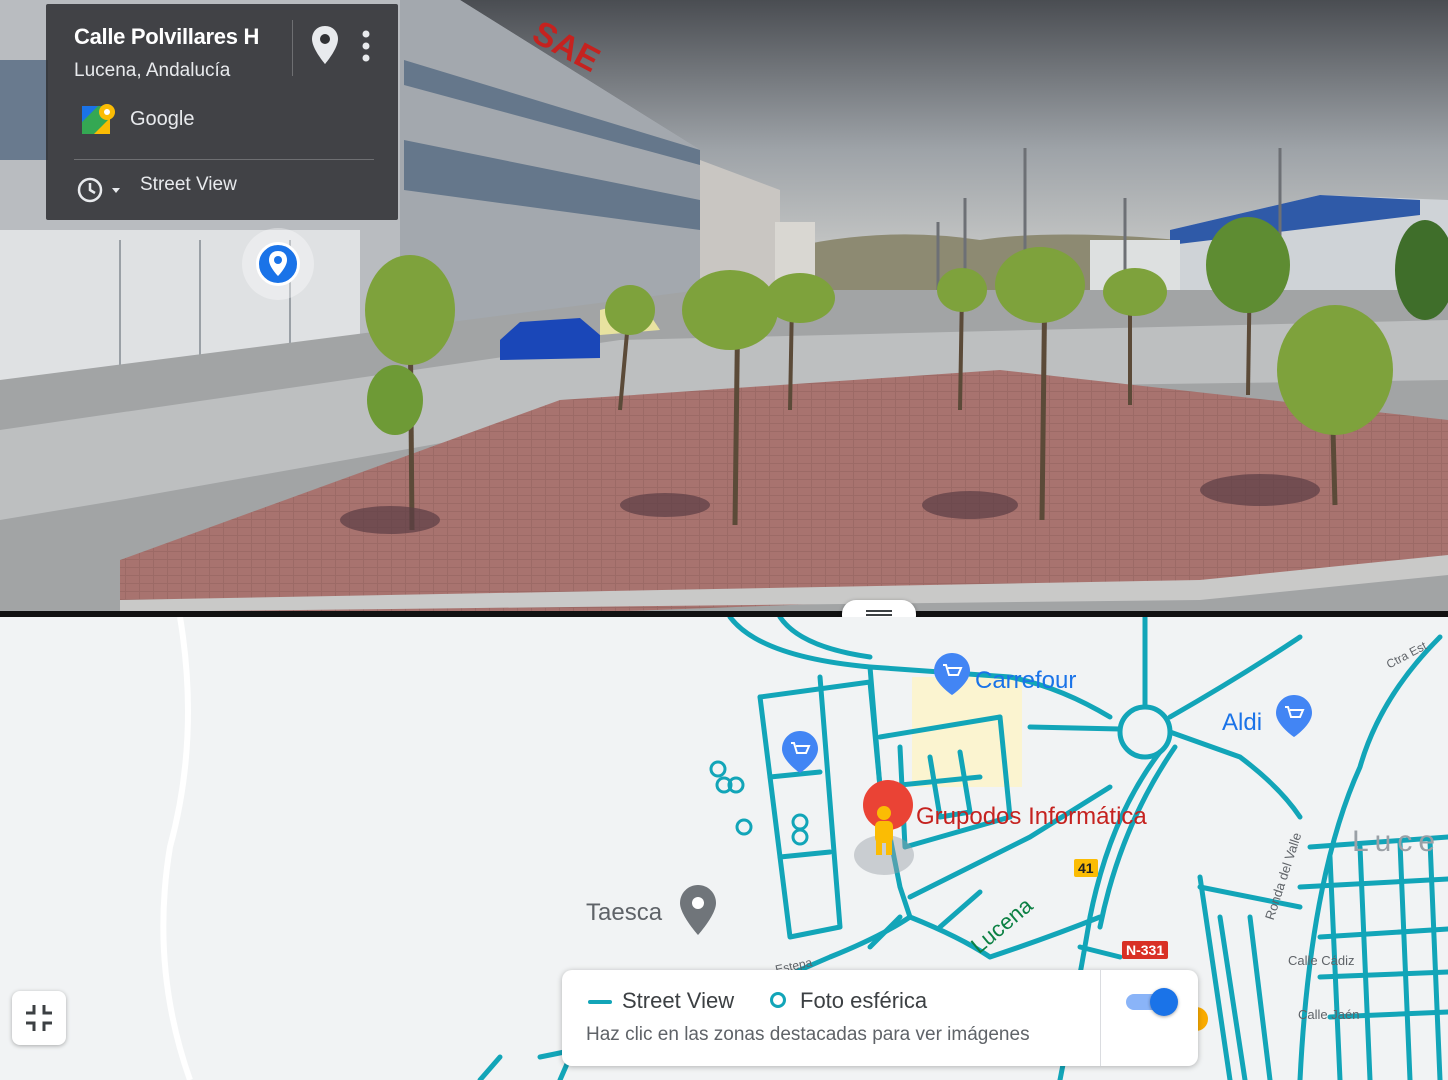 Image resolution: width=1448 pixels, height=1080 pixels. What do you see at coordinates (188, 184) in the screenshot?
I see `street-view-mode-label: Street View` at bounding box center [188, 184].